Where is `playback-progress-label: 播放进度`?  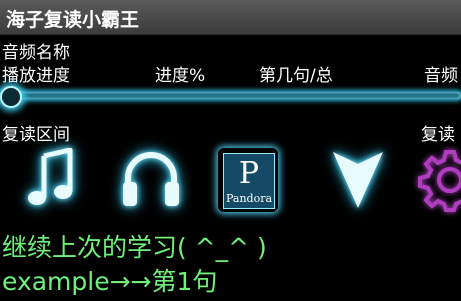 playback-progress-label: 播放进度 is located at coordinates (36, 76).